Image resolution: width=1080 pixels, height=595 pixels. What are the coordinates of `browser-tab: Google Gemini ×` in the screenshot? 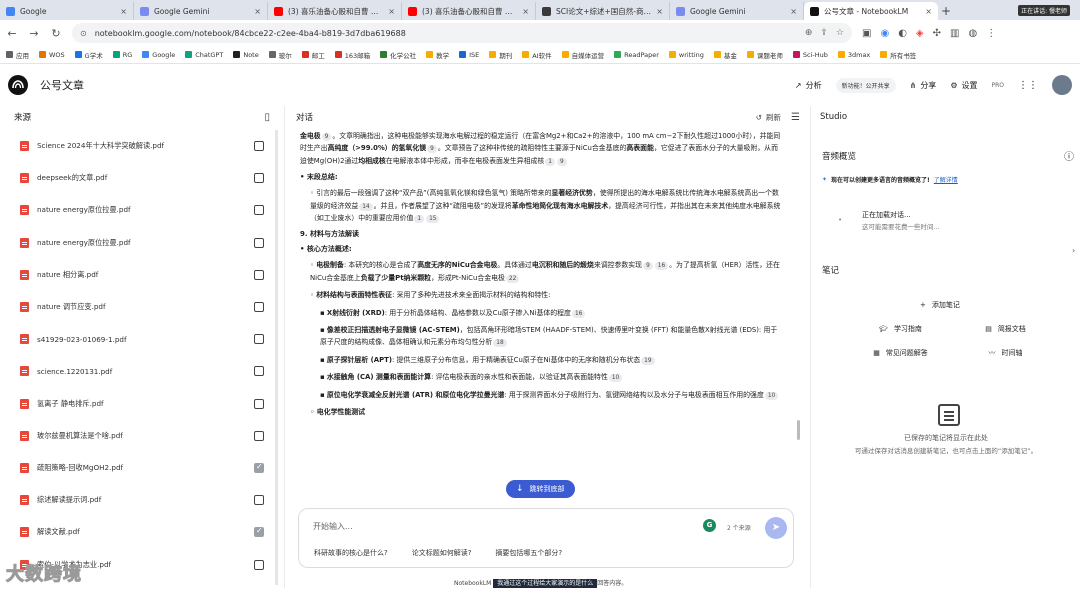 It's located at (201, 11).